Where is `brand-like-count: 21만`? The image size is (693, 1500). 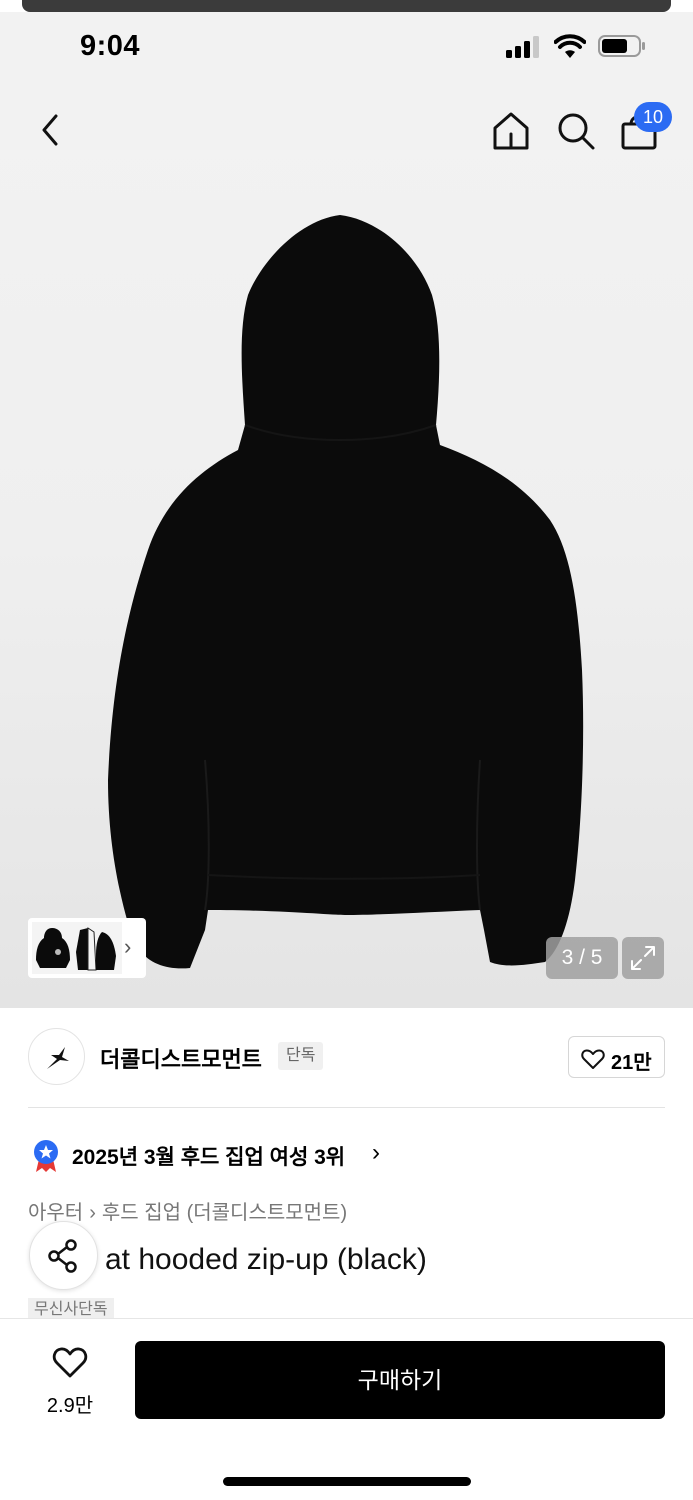 brand-like-count: 21만 is located at coordinates (631, 1063).